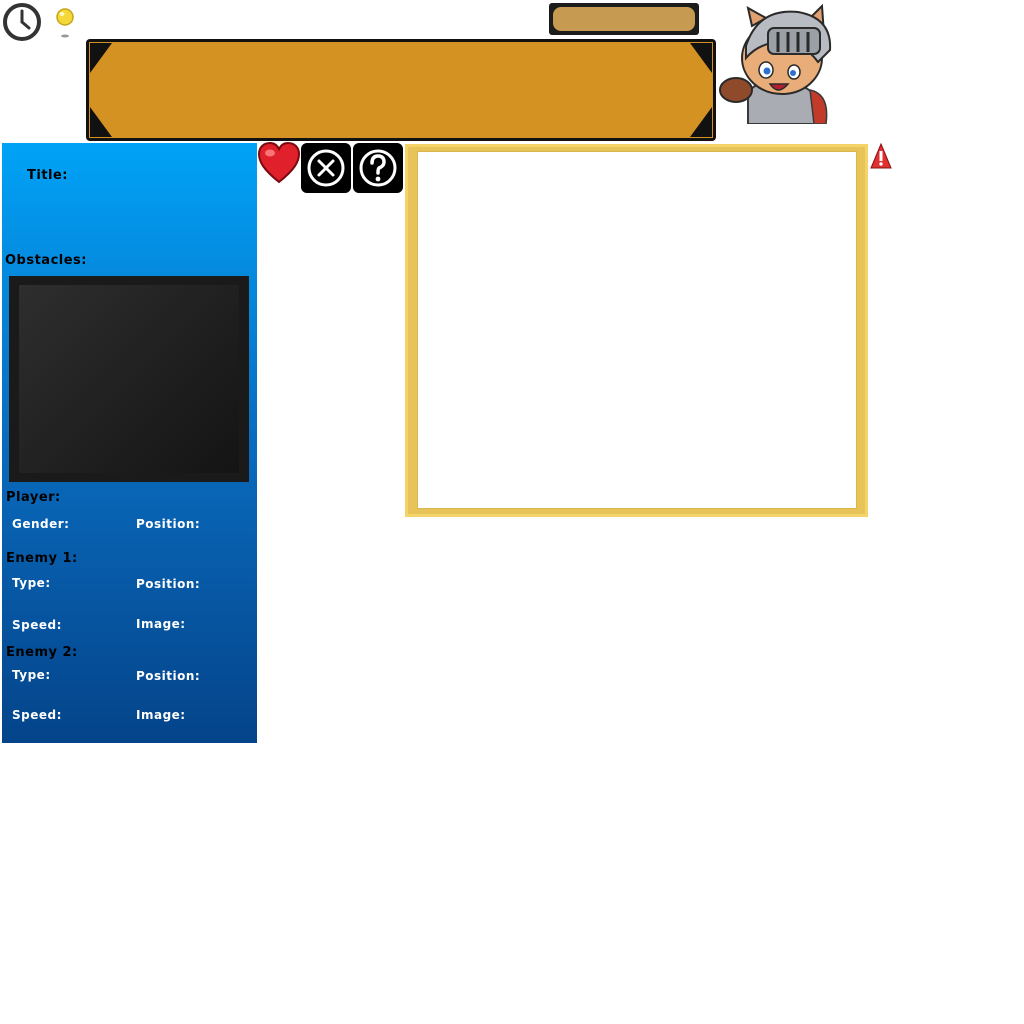  What do you see at coordinates (101, 58) in the screenshot?
I see `banner-corner-top-left` at bounding box center [101, 58].